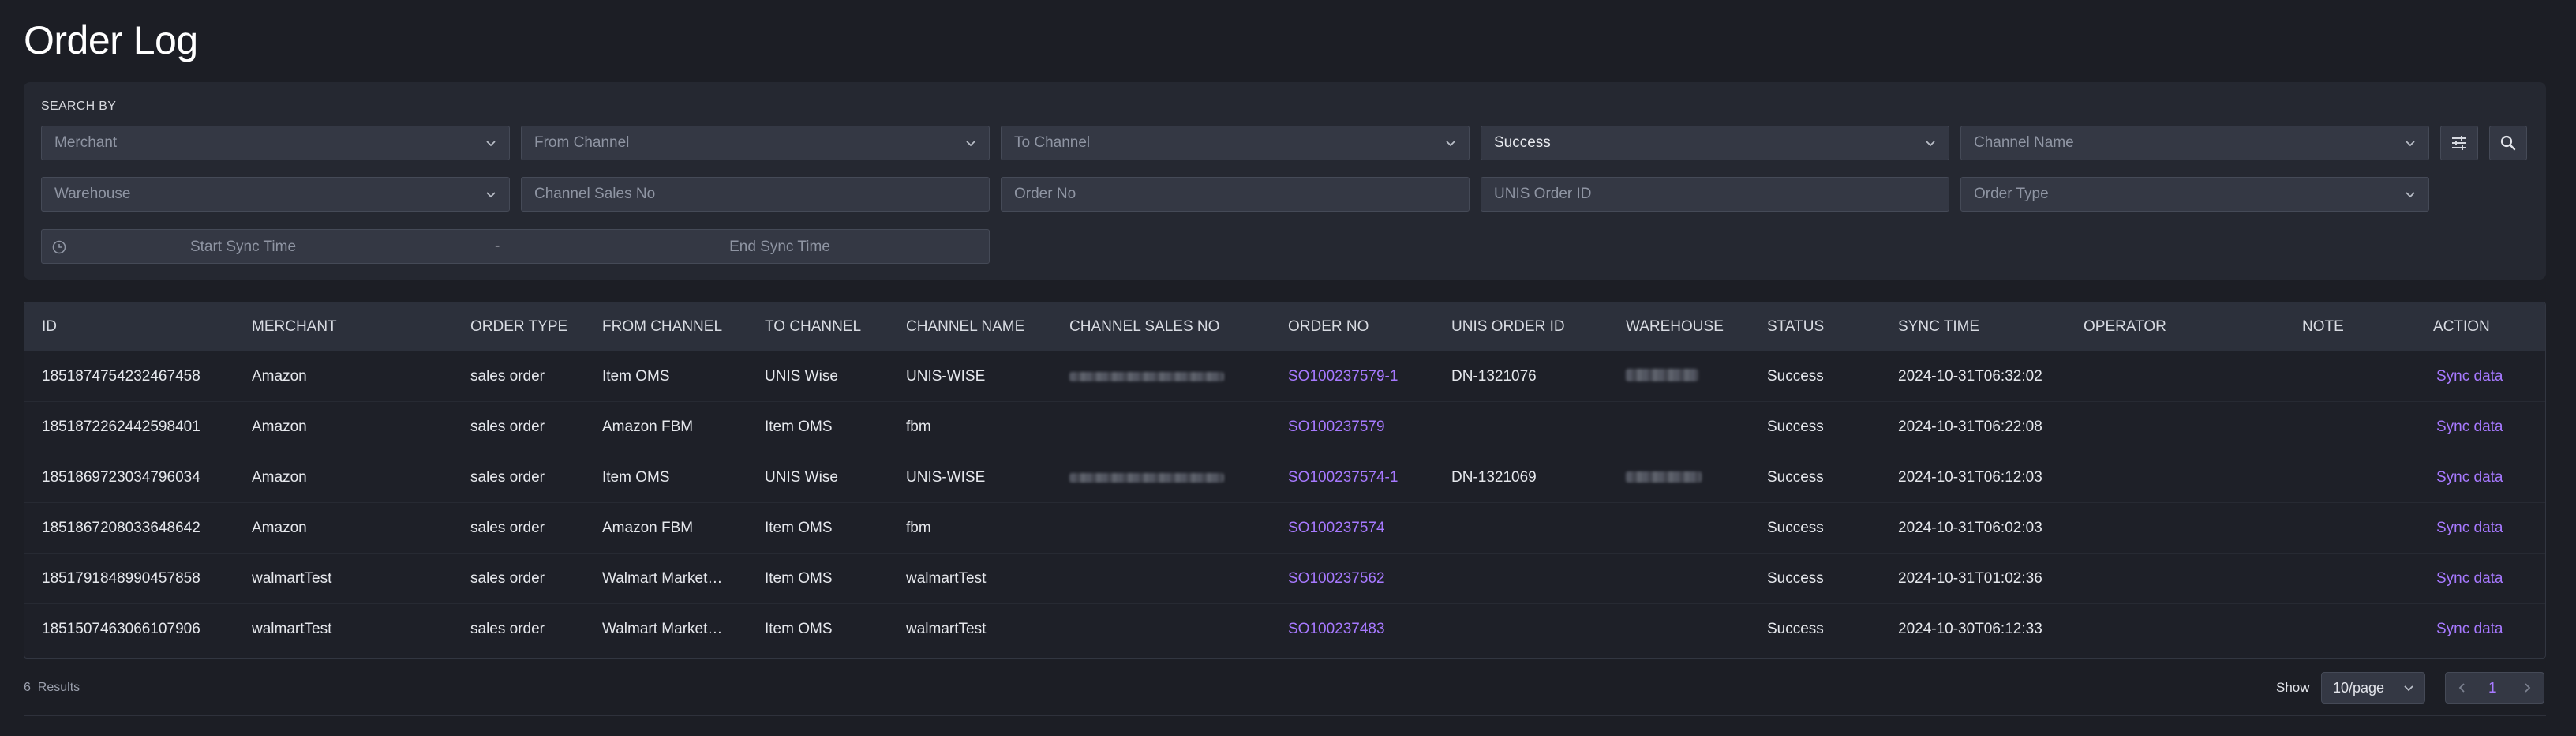 Image resolution: width=2576 pixels, height=736 pixels. What do you see at coordinates (2527, 687) in the screenshot?
I see `chevron-right-icon` at bounding box center [2527, 687].